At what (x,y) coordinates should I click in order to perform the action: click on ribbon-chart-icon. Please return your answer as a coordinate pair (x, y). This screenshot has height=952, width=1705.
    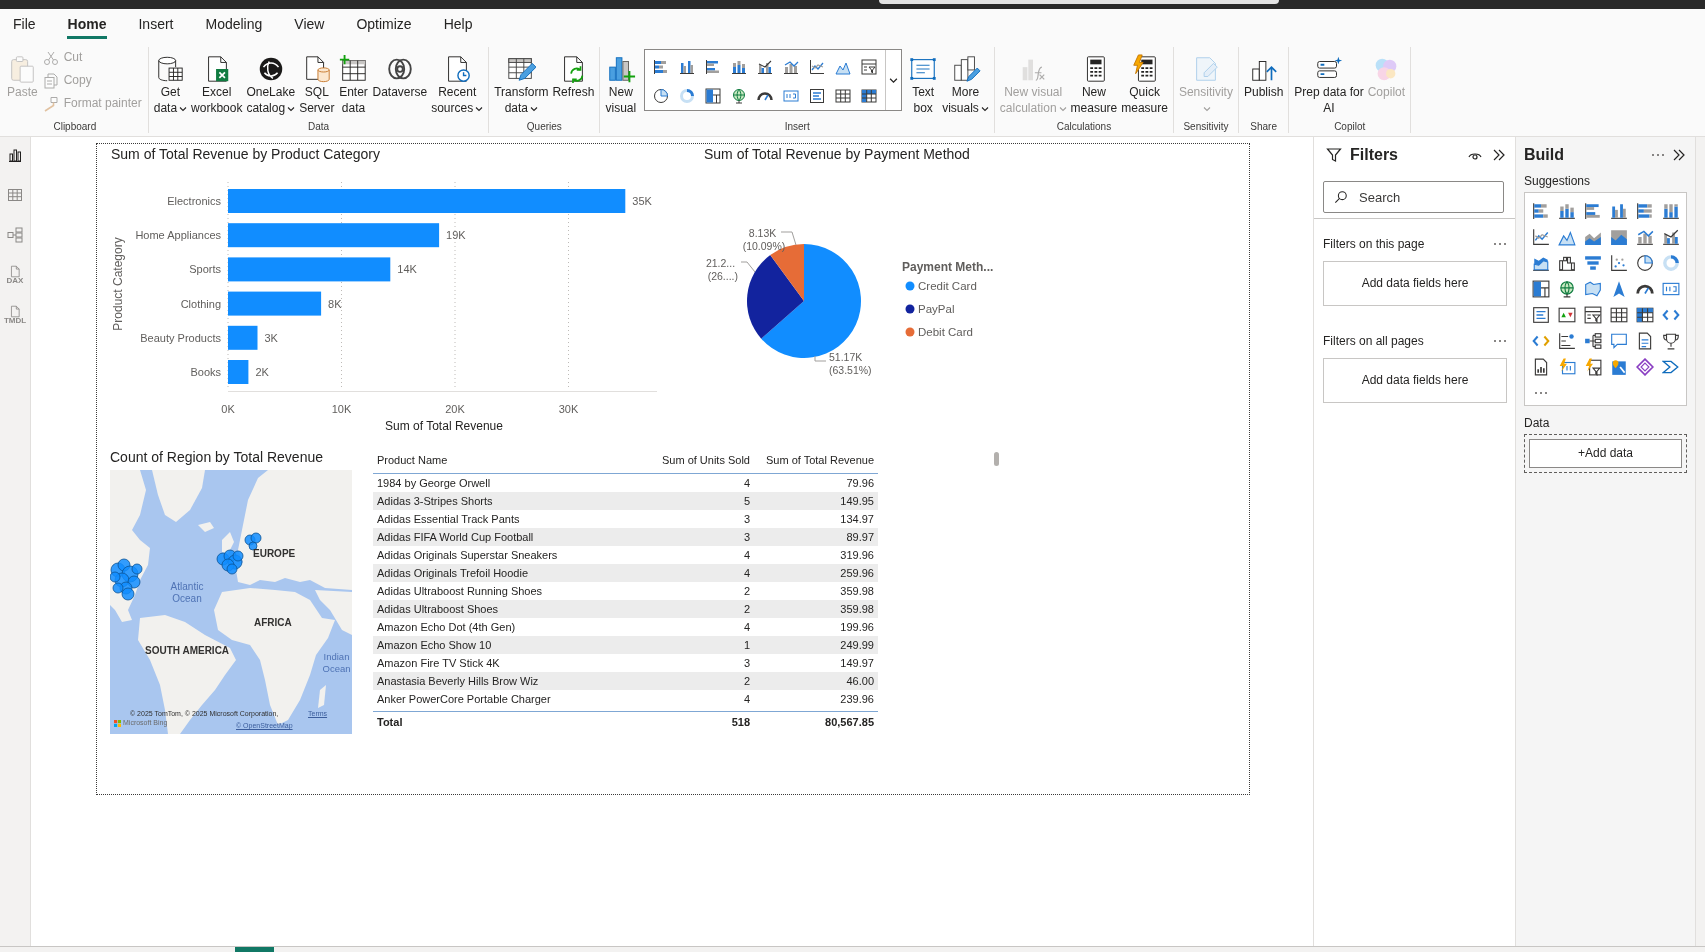
    Looking at the image, I should click on (1541, 263).